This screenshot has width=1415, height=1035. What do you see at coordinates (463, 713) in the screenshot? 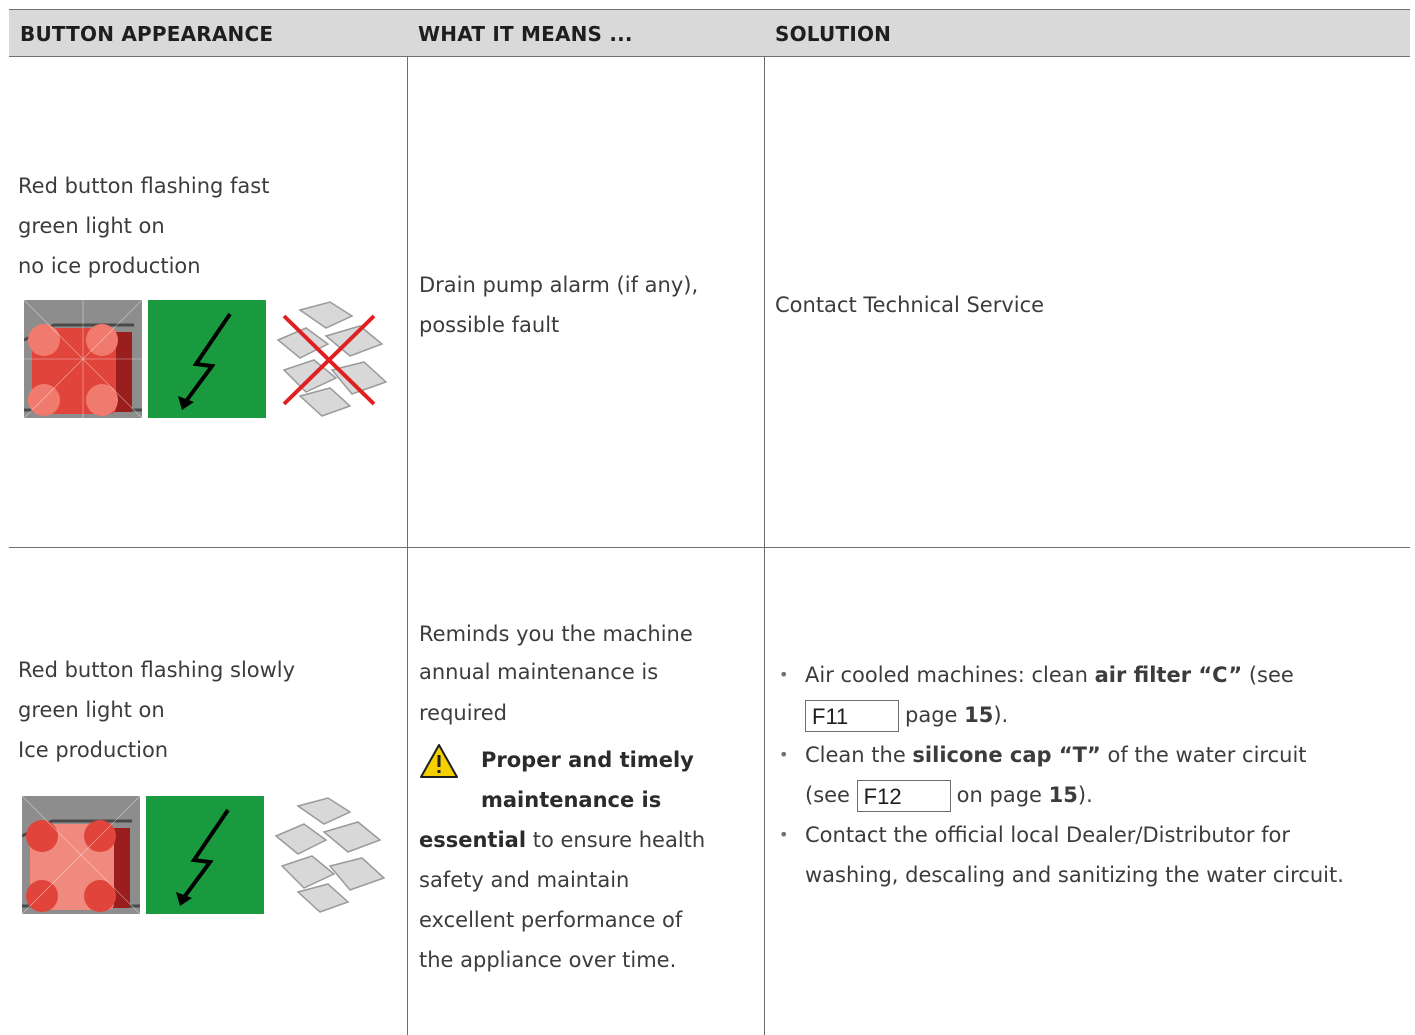
I see `row2-meaning-line3: required` at bounding box center [463, 713].